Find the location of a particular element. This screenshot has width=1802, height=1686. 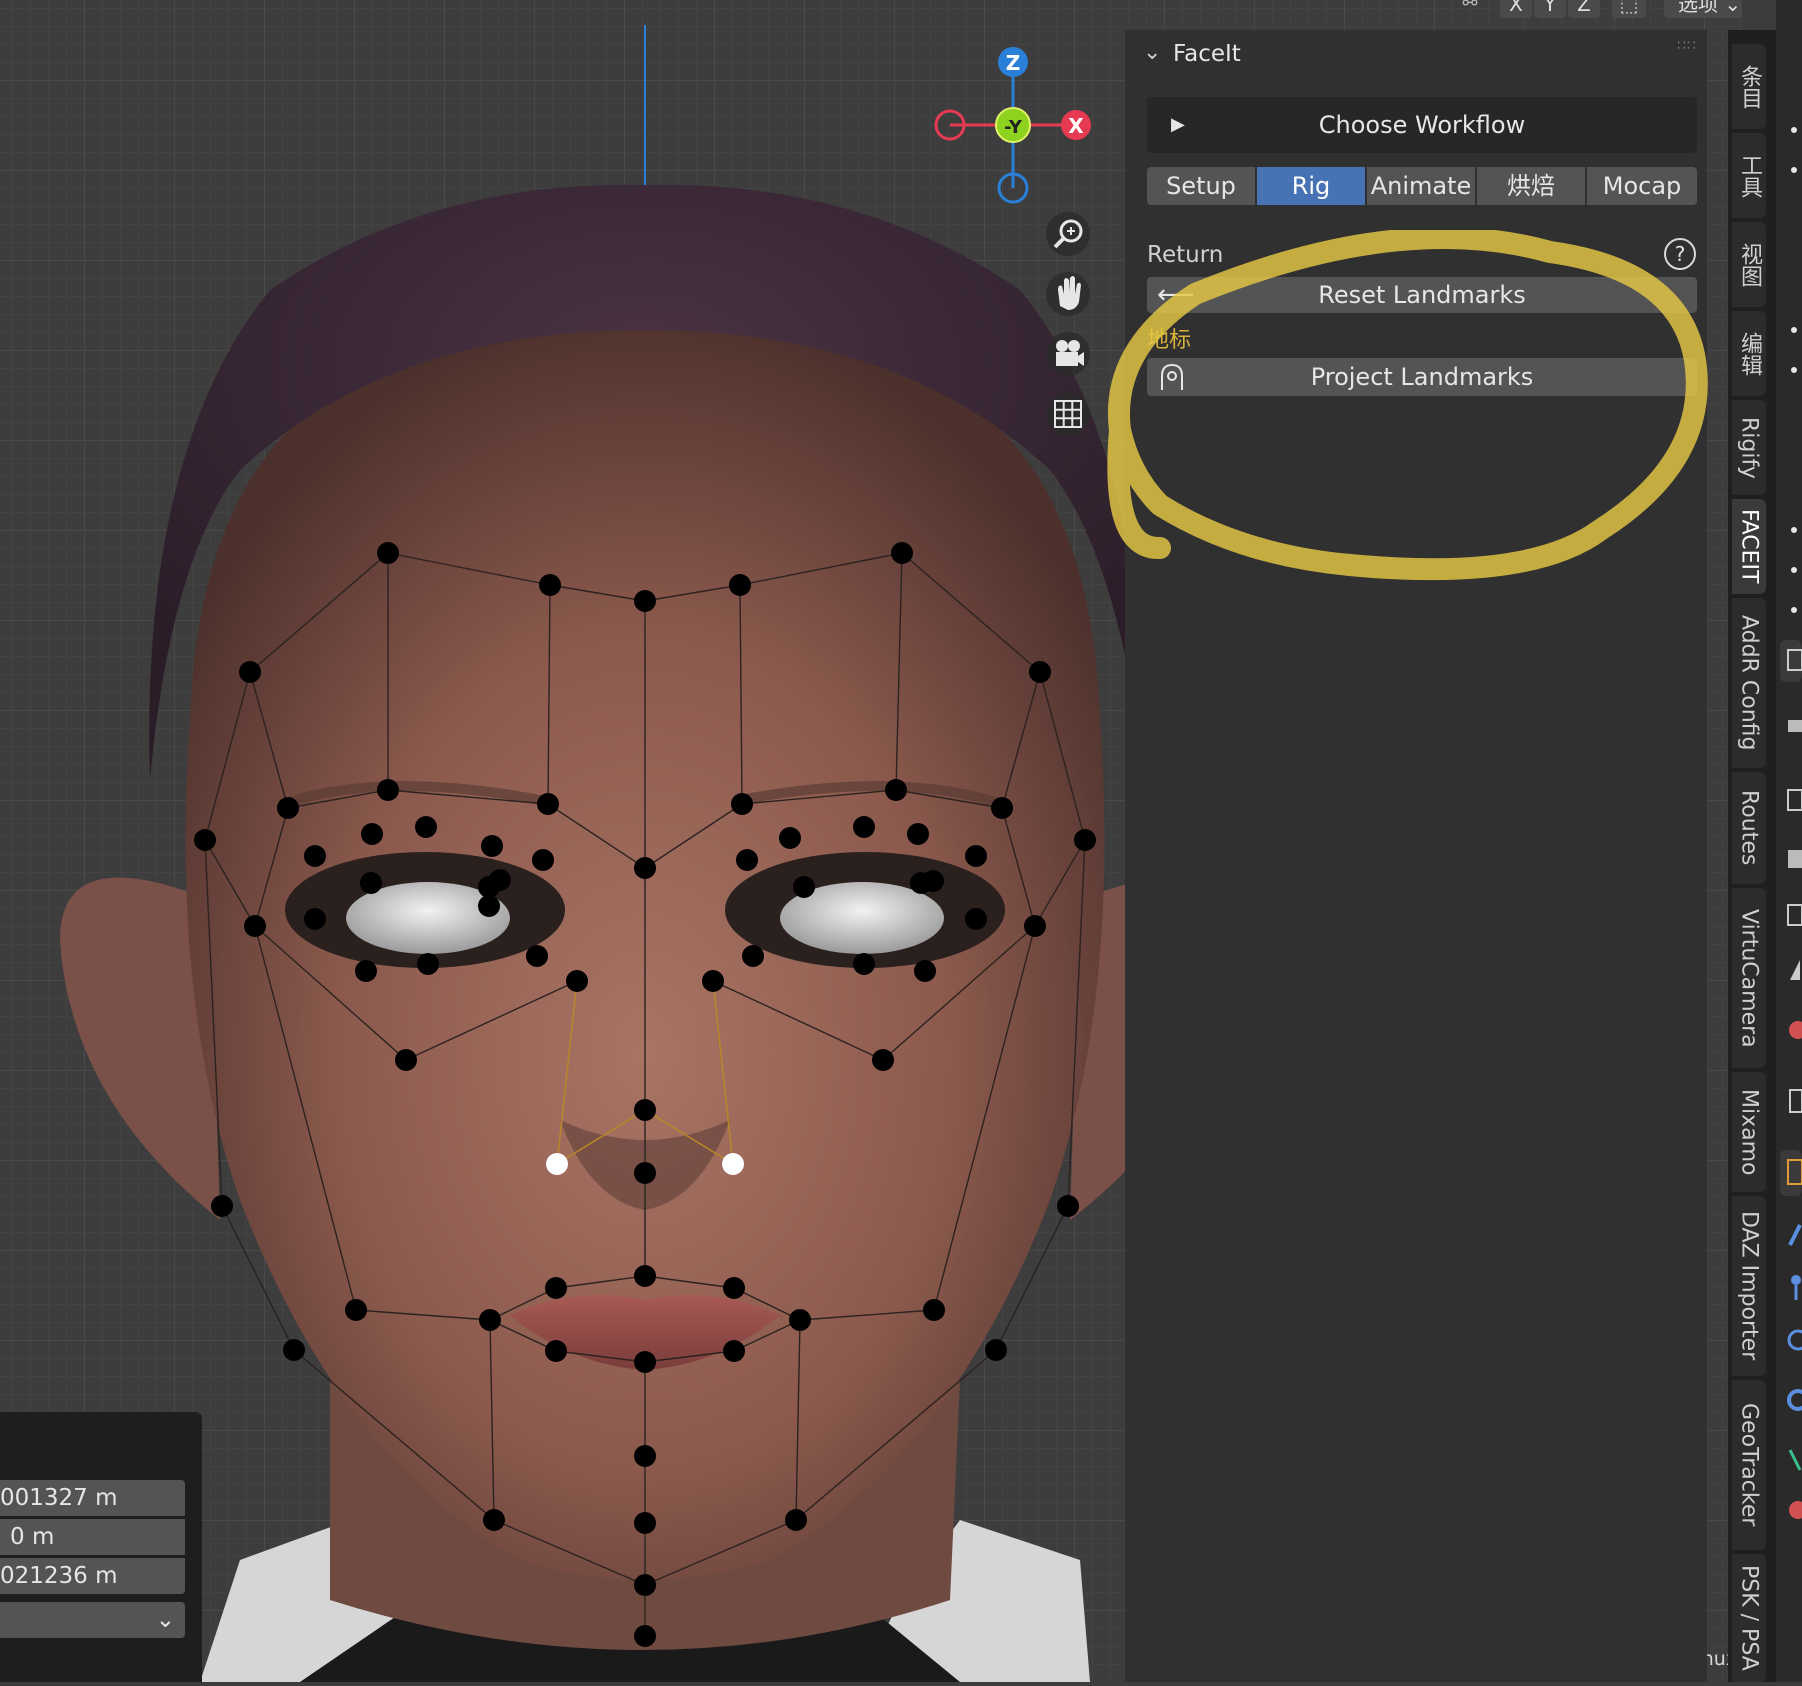

sidebar-tab-geotracker: GeoTracker is located at coordinates (1749, 1465).